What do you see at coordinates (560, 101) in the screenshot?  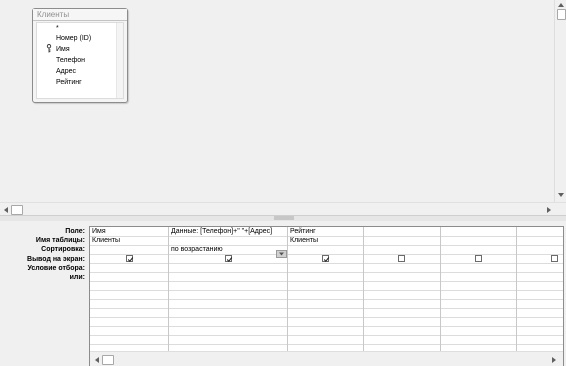 I see `top-pane-vertical-scrollbar` at bounding box center [560, 101].